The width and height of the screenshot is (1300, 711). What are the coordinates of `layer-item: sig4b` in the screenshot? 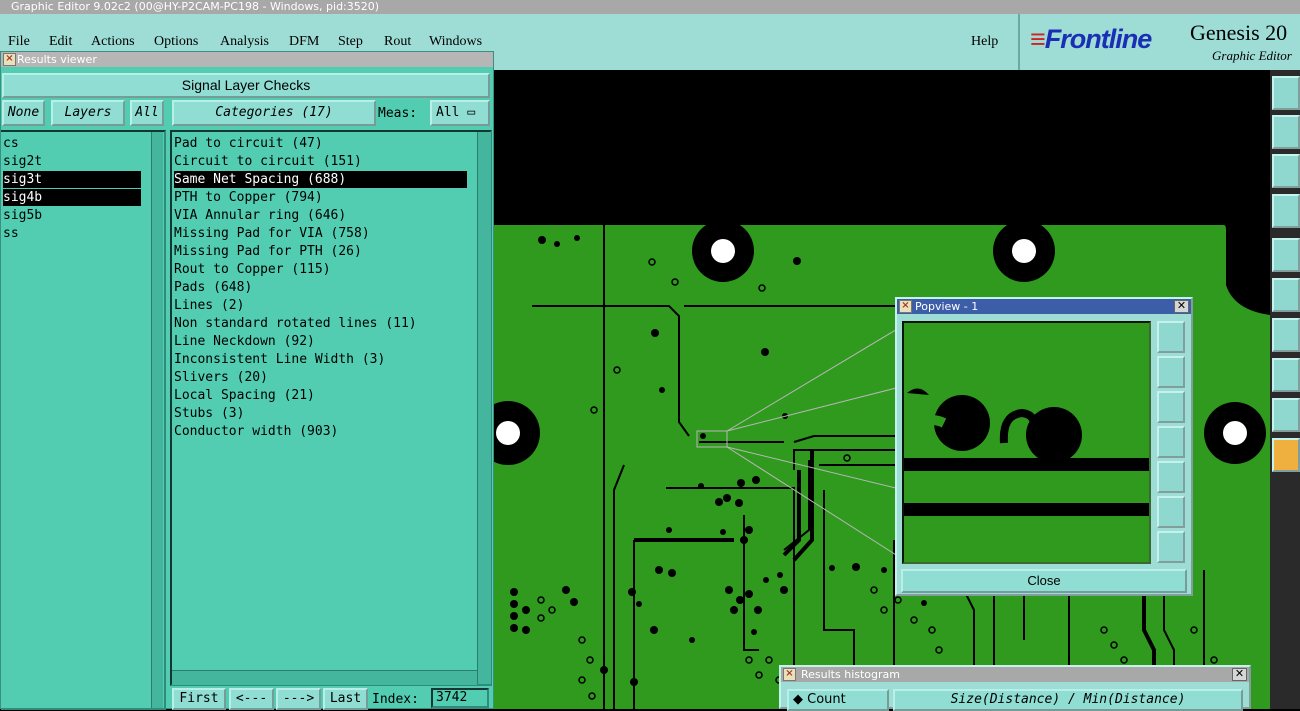 It's located at (72, 197).